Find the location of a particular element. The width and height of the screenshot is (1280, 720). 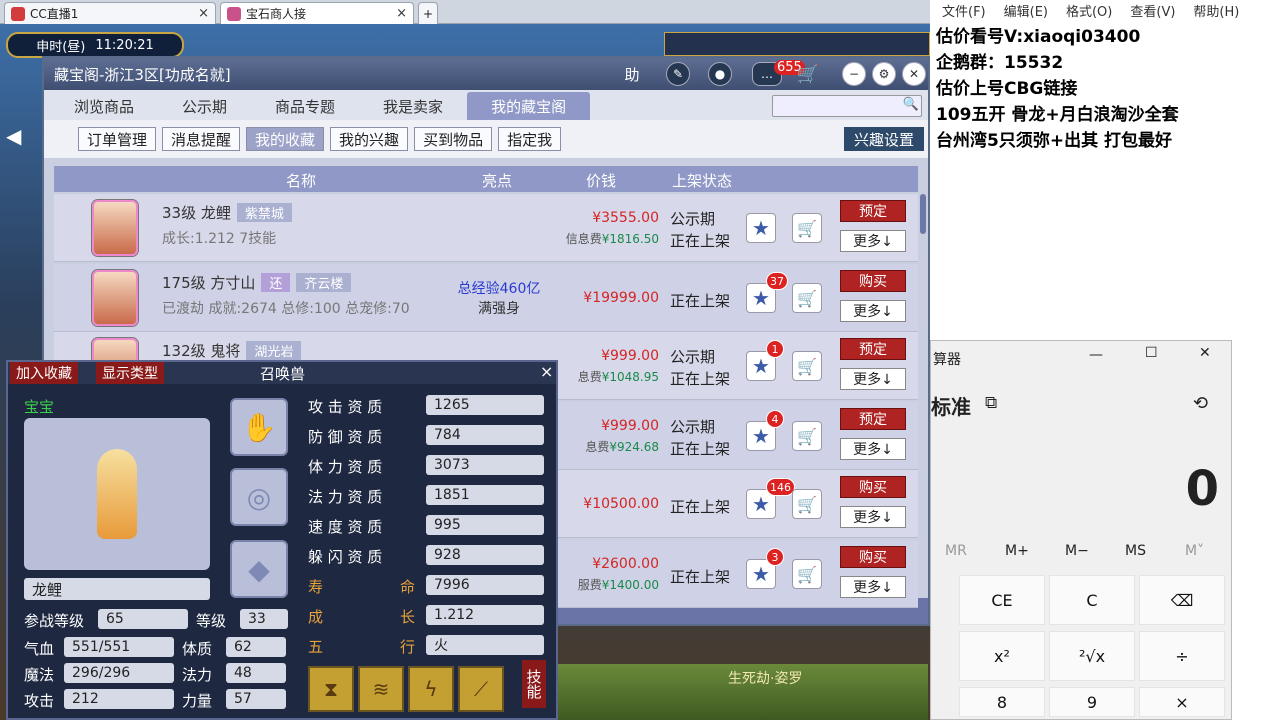

browser-tab-merchant: 宝石商人接 × is located at coordinates (317, 13).